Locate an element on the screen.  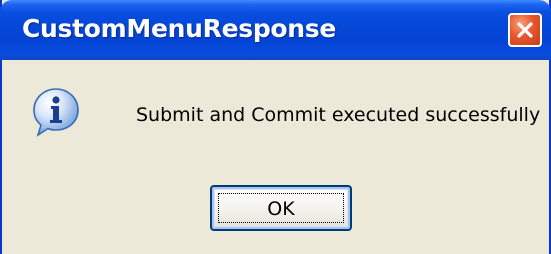
close-button is located at coordinates (525, 30).